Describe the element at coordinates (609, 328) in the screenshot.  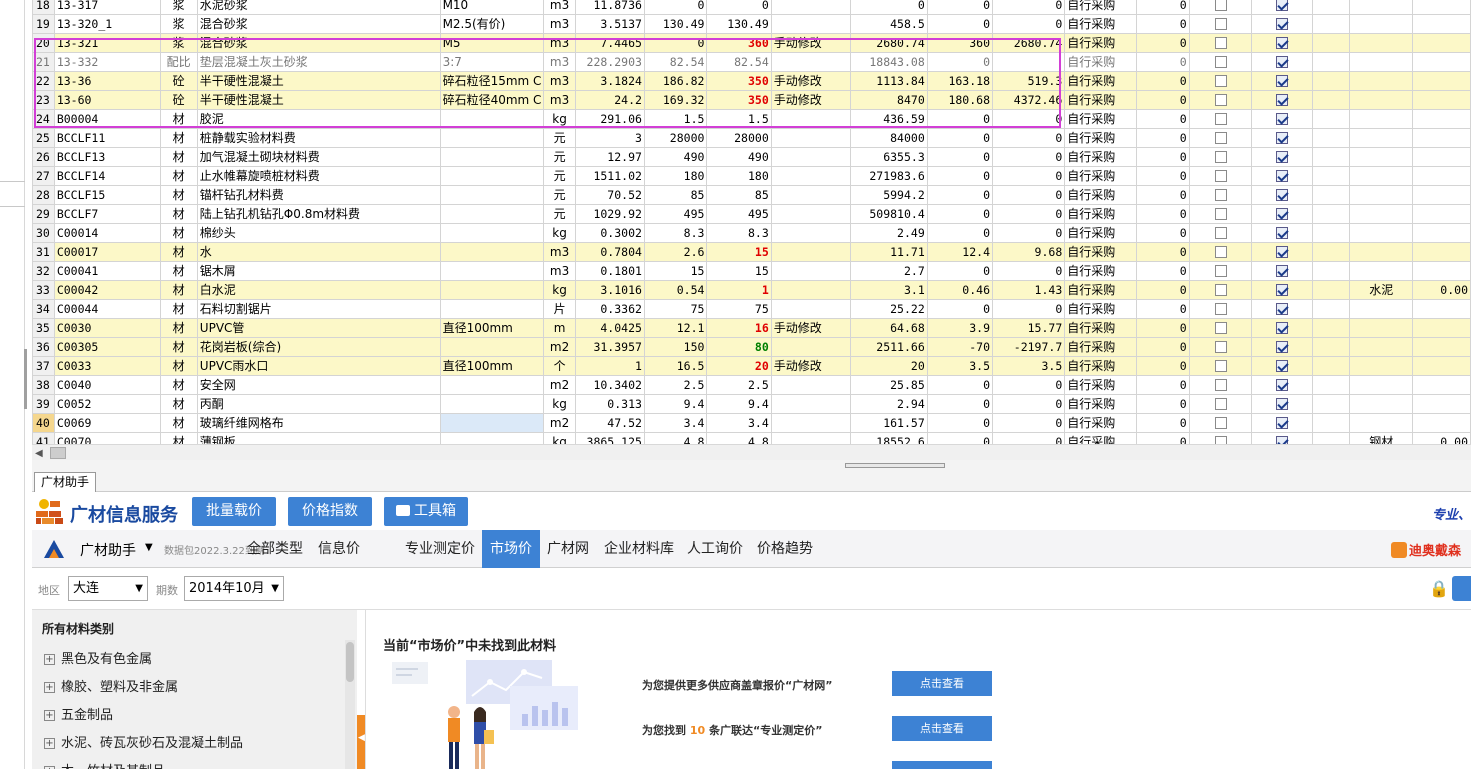
I see `quantity-cell: 4.0425` at that location.